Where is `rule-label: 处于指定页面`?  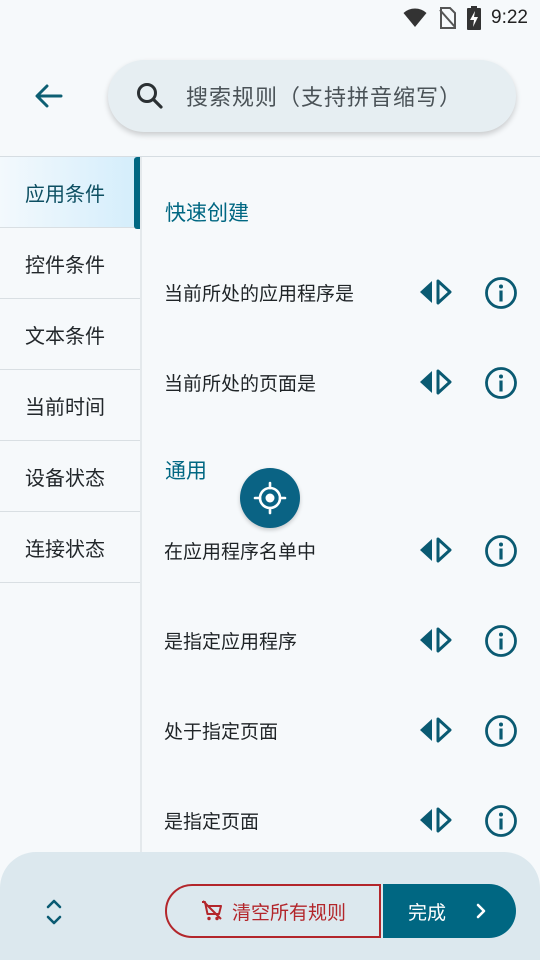 rule-label: 处于指定页面 is located at coordinates (221, 732).